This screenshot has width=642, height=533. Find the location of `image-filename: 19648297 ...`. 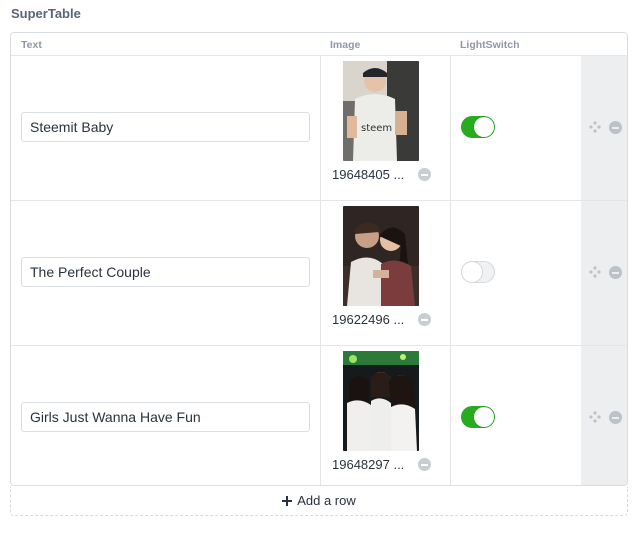

image-filename: 19648297 ... is located at coordinates (368, 464).